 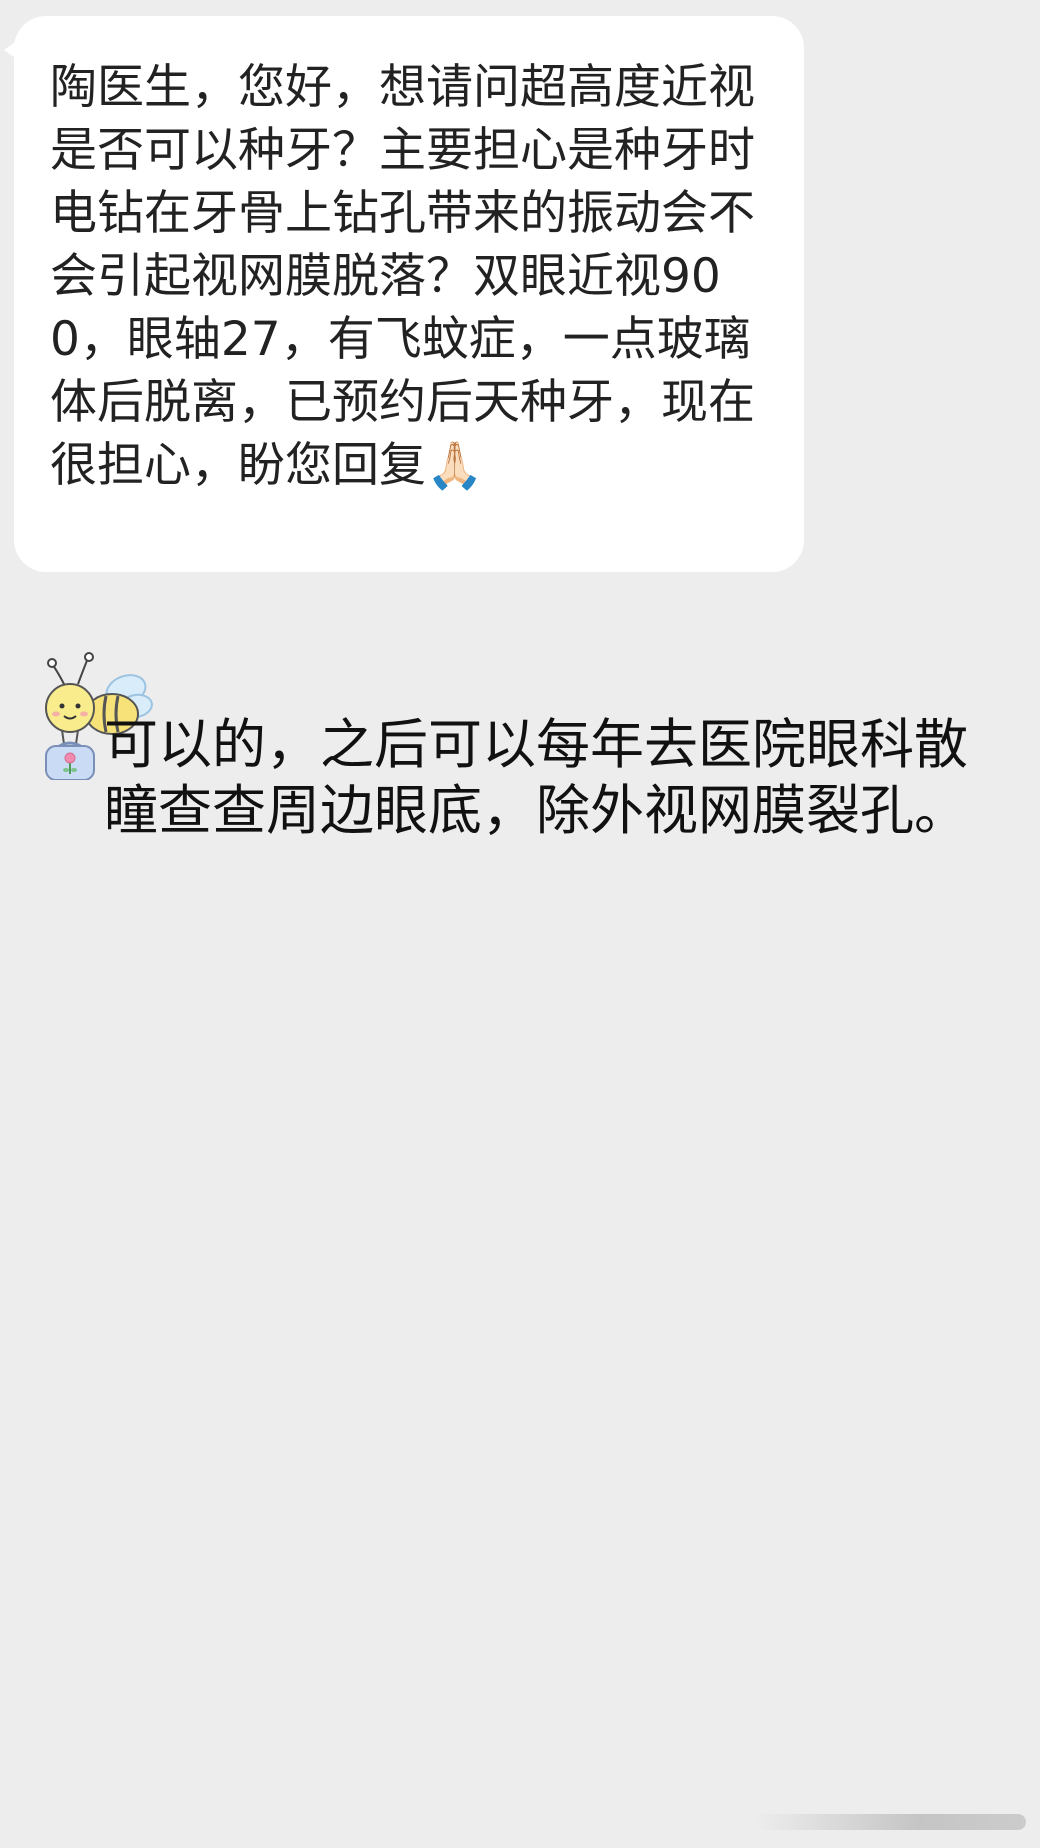 I want to click on folded-hands-emoji-icon: 🙏🏻, so click(x=455, y=465).